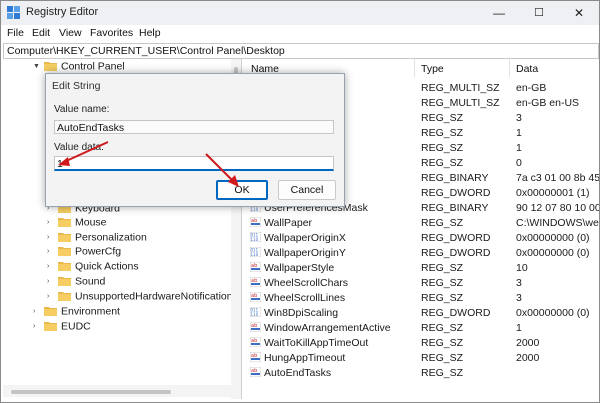 The height and width of the screenshot is (403, 600). What do you see at coordinates (330, 343) in the screenshot?
I see `value-name-cell: ab WaitToKillAppTimeOut` at bounding box center [330, 343].